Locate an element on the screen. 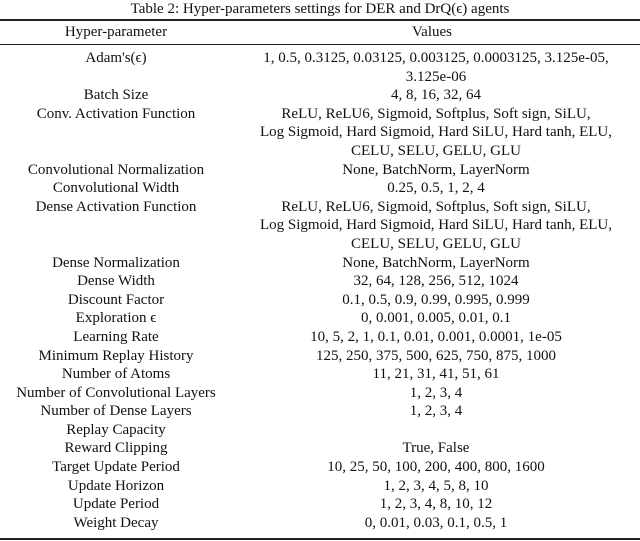 Image resolution: width=640 pixels, height=541 pixels. table-row: Exploration ϵ 0, 0.001, 0.005, 0.01, 0.1 is located at coordinates (320, 318).